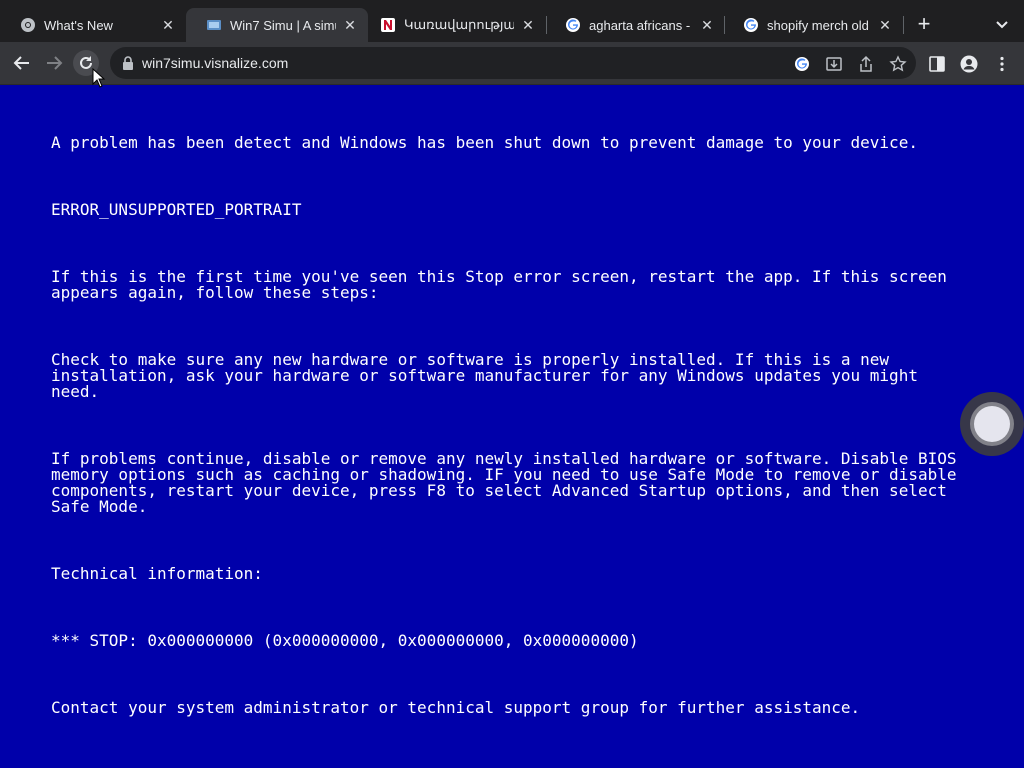 This screenshot has width=1024, height=768. What do you see at coordinates (898, 64) in the screenshot?
I see `bookmark-star-icon` at bounding box center [898, 64].